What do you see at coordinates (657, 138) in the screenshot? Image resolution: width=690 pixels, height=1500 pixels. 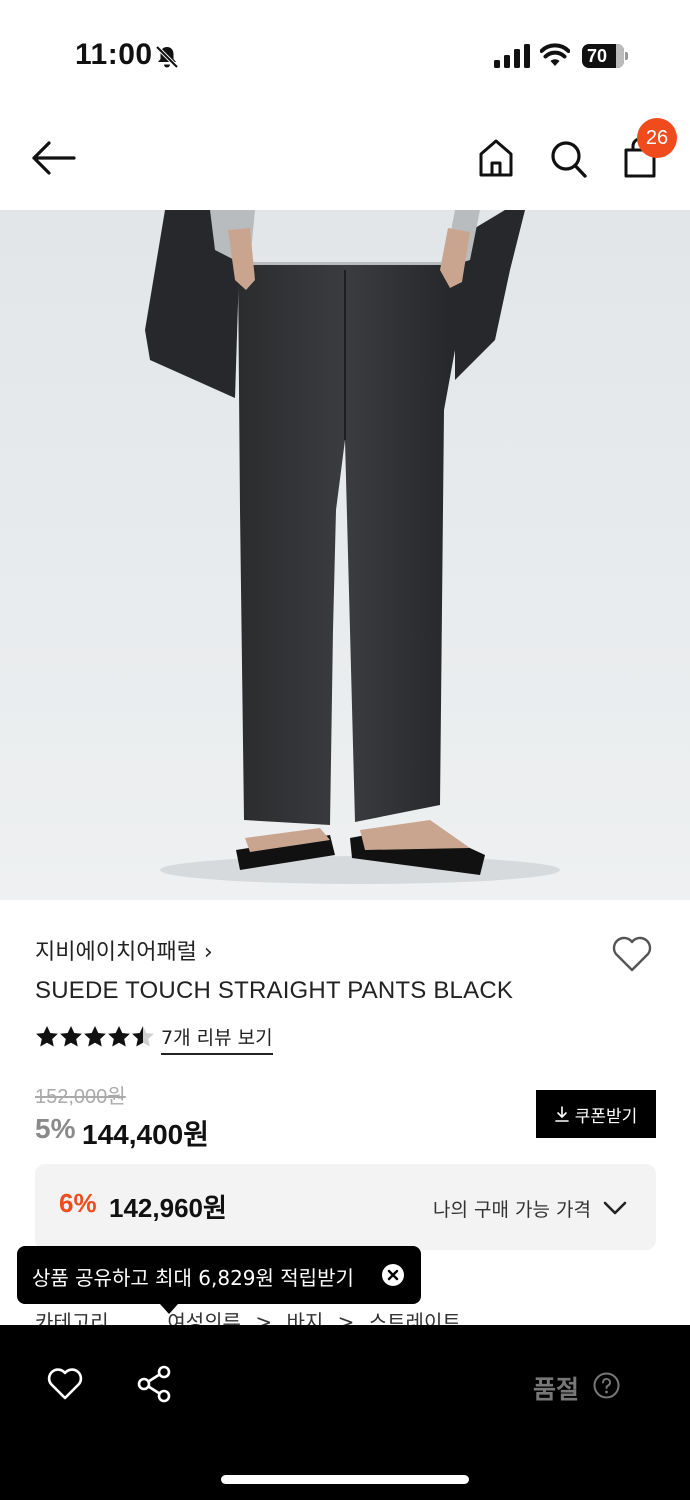 I see `cart-count-badge: 26` at bounding box center [657, 138].